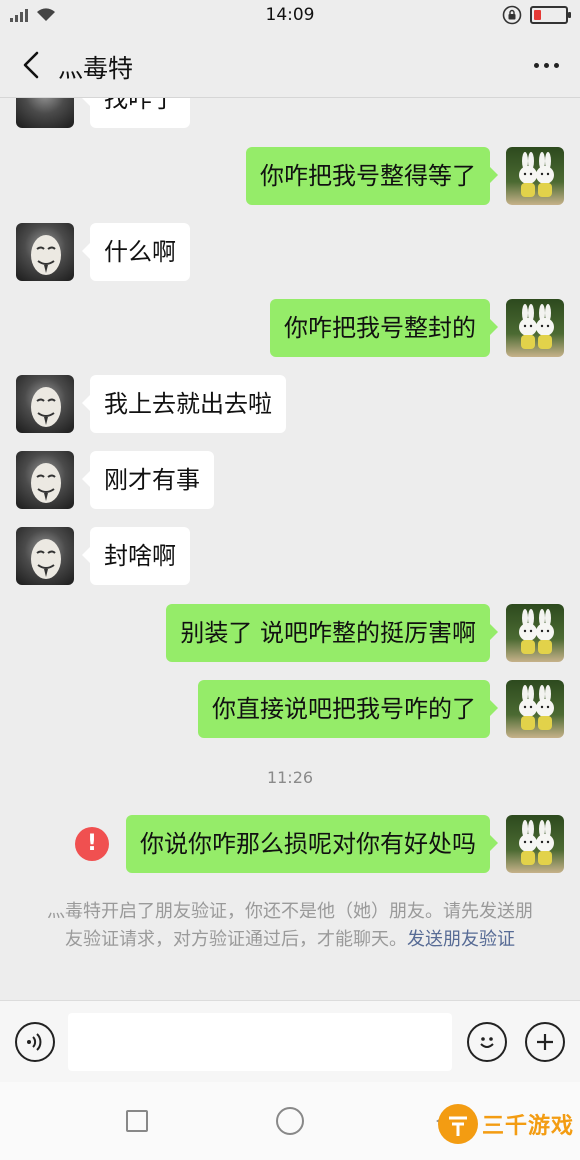 The height and width of the screenshot is (1160, 580). Describe the element at coordinates (290, 65) in the screenshot. I see `chat-header: 灬毒特` at that location.